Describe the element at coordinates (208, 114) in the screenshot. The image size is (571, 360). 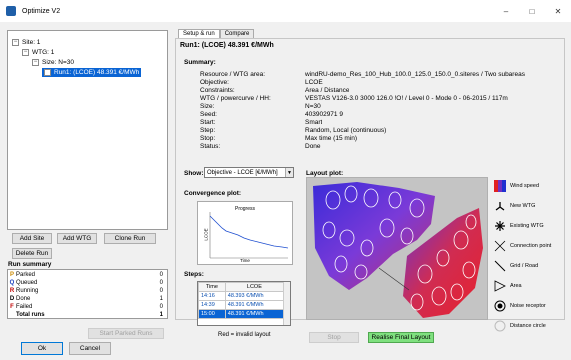
I see `summary-key: Seed:` at that location.